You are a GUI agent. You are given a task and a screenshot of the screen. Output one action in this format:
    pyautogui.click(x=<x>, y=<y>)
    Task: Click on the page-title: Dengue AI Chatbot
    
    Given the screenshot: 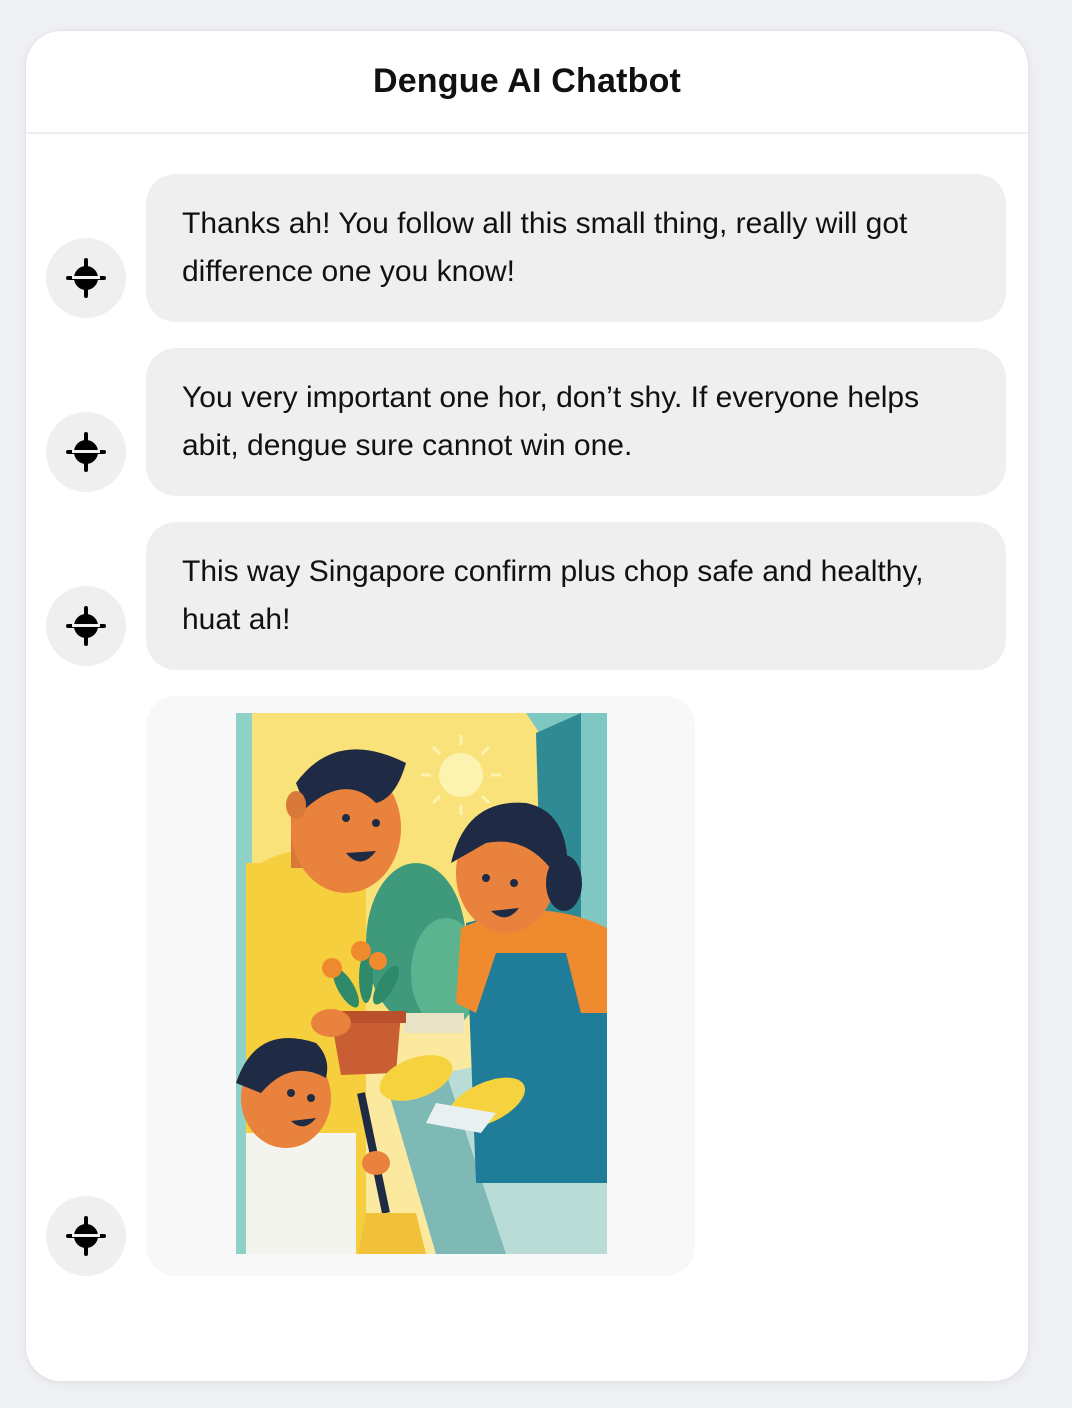 What is the action you would take?
    pyautogui.click(x=527, y=81)
    